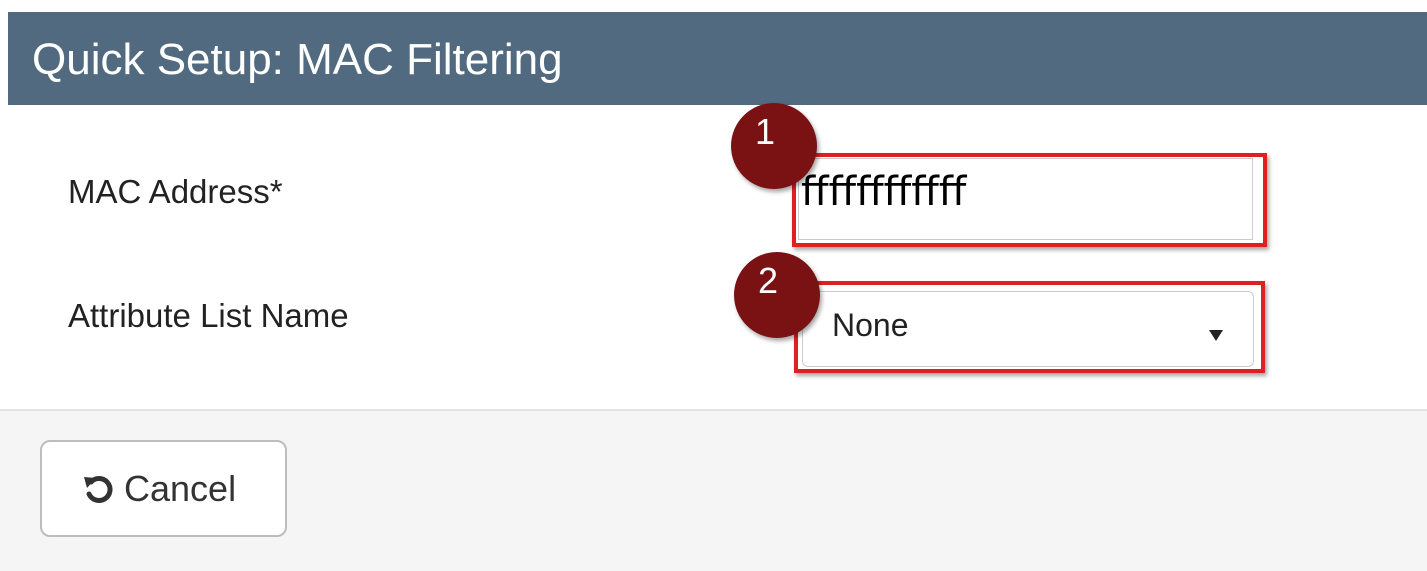 The width and height of the screenshot is (1427, 571). I want to click on cancel-button-label: Cancel, so click(180, 488).